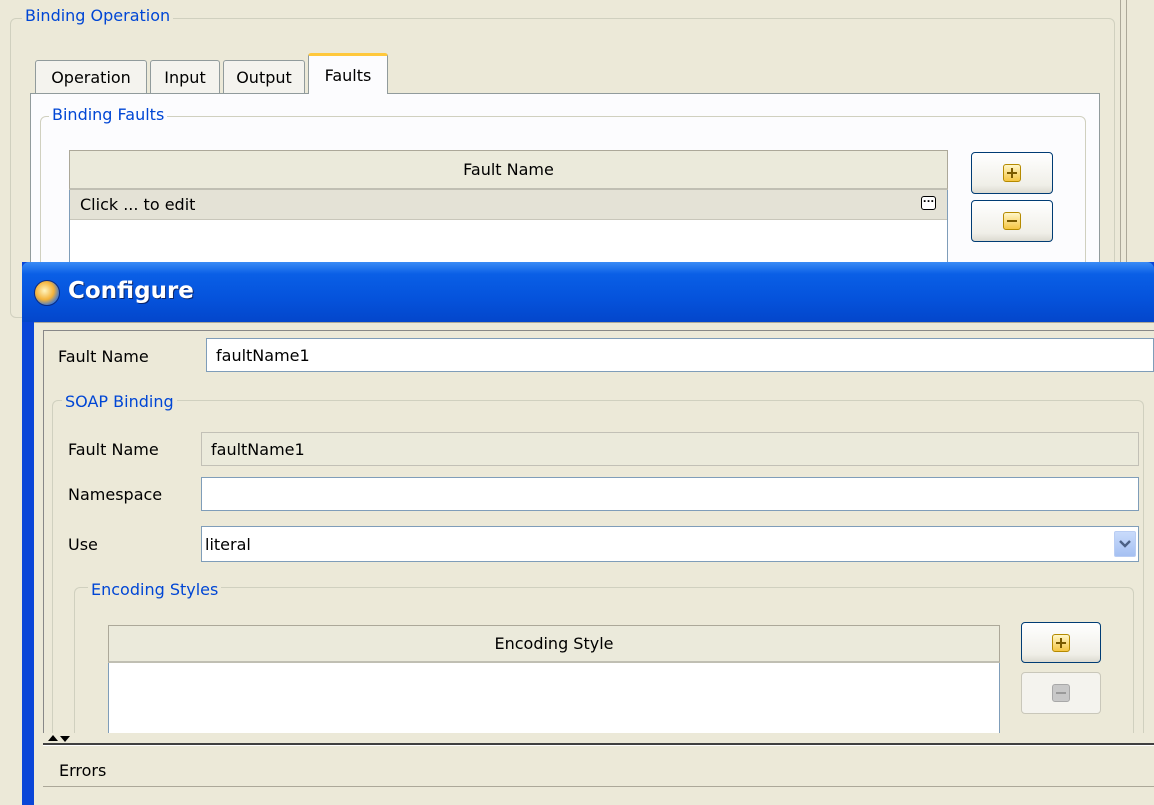 This screenshot has width=1154, height=805. Describe the element at coordinates (598, 786) in the screenshot. I see `errors-header-divider` at that location.